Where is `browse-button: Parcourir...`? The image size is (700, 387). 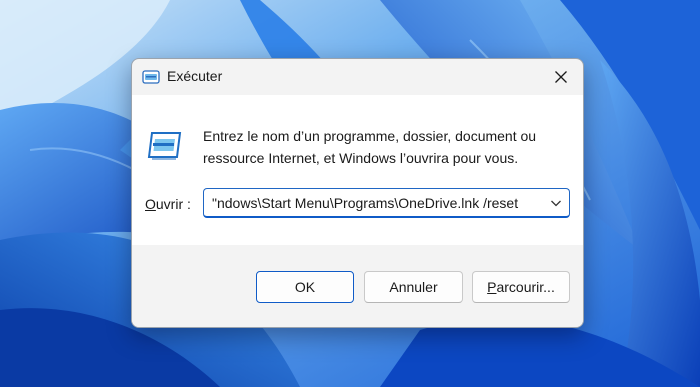
browse-button: Parcourir... is located at coordinates (521, 287).